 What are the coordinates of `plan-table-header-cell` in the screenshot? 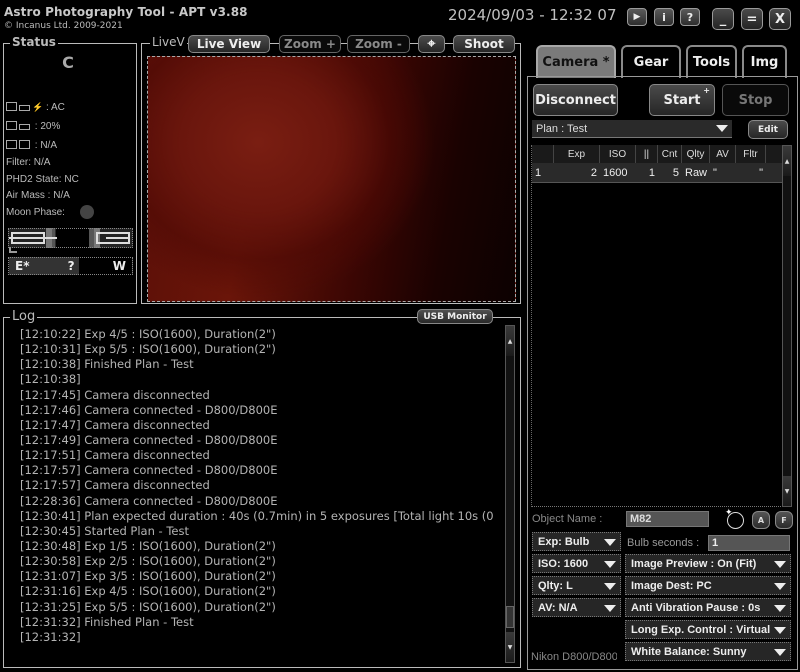 It's located at (543, 154).